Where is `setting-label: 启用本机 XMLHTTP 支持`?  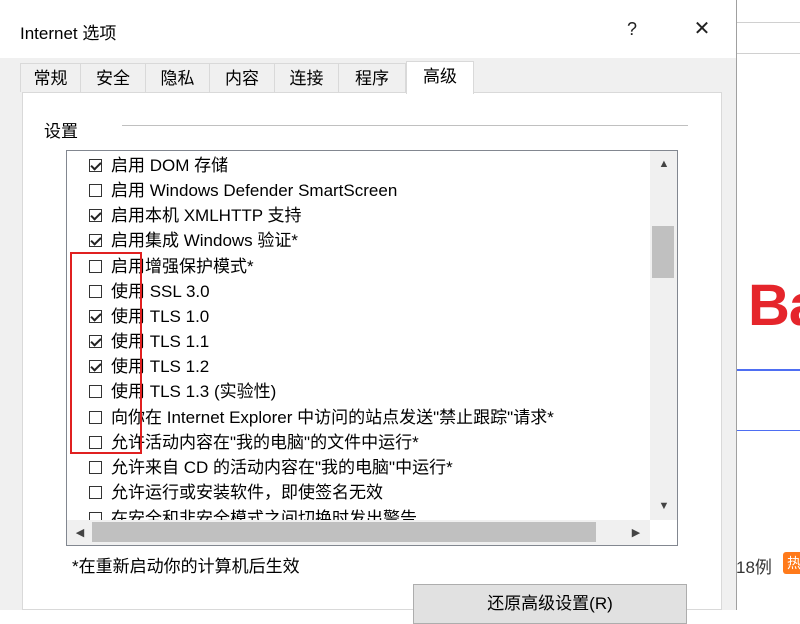
setting-label: 启用本机 XMLHTTP 支持 is located at coordinates (206, 215).